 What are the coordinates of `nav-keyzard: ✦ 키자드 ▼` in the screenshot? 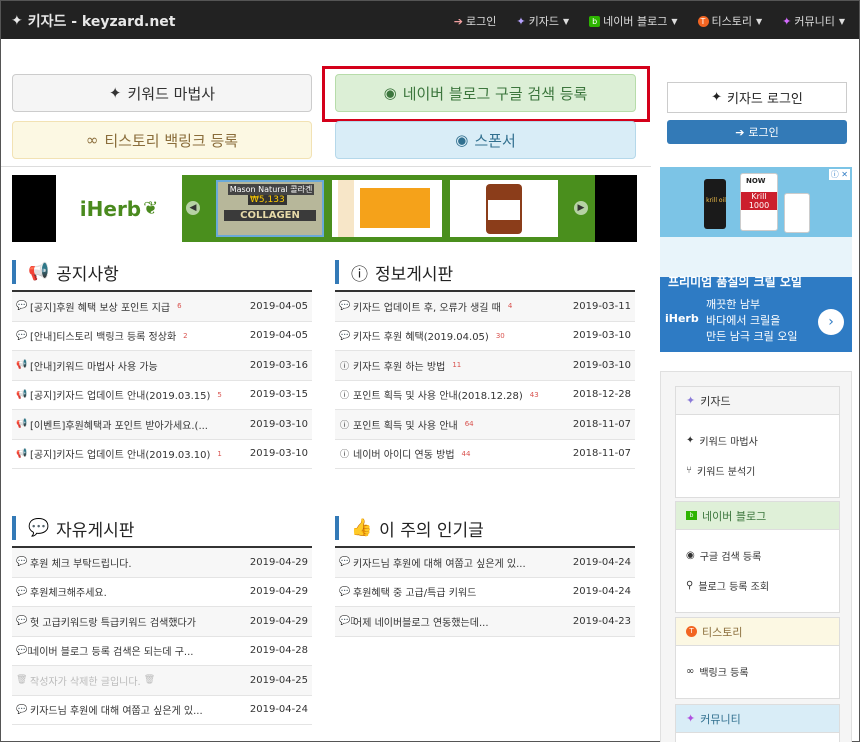 It's located at (542, 21).